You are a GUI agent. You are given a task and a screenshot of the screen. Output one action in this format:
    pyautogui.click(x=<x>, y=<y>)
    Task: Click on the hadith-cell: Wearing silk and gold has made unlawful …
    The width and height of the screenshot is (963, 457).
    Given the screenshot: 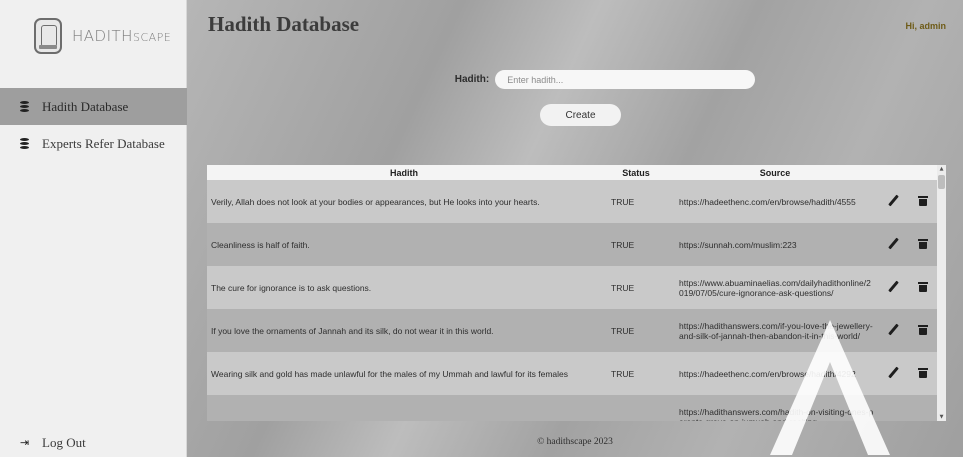 What is the action you would take?
    pyautogui.click(x=390, y=373)
    